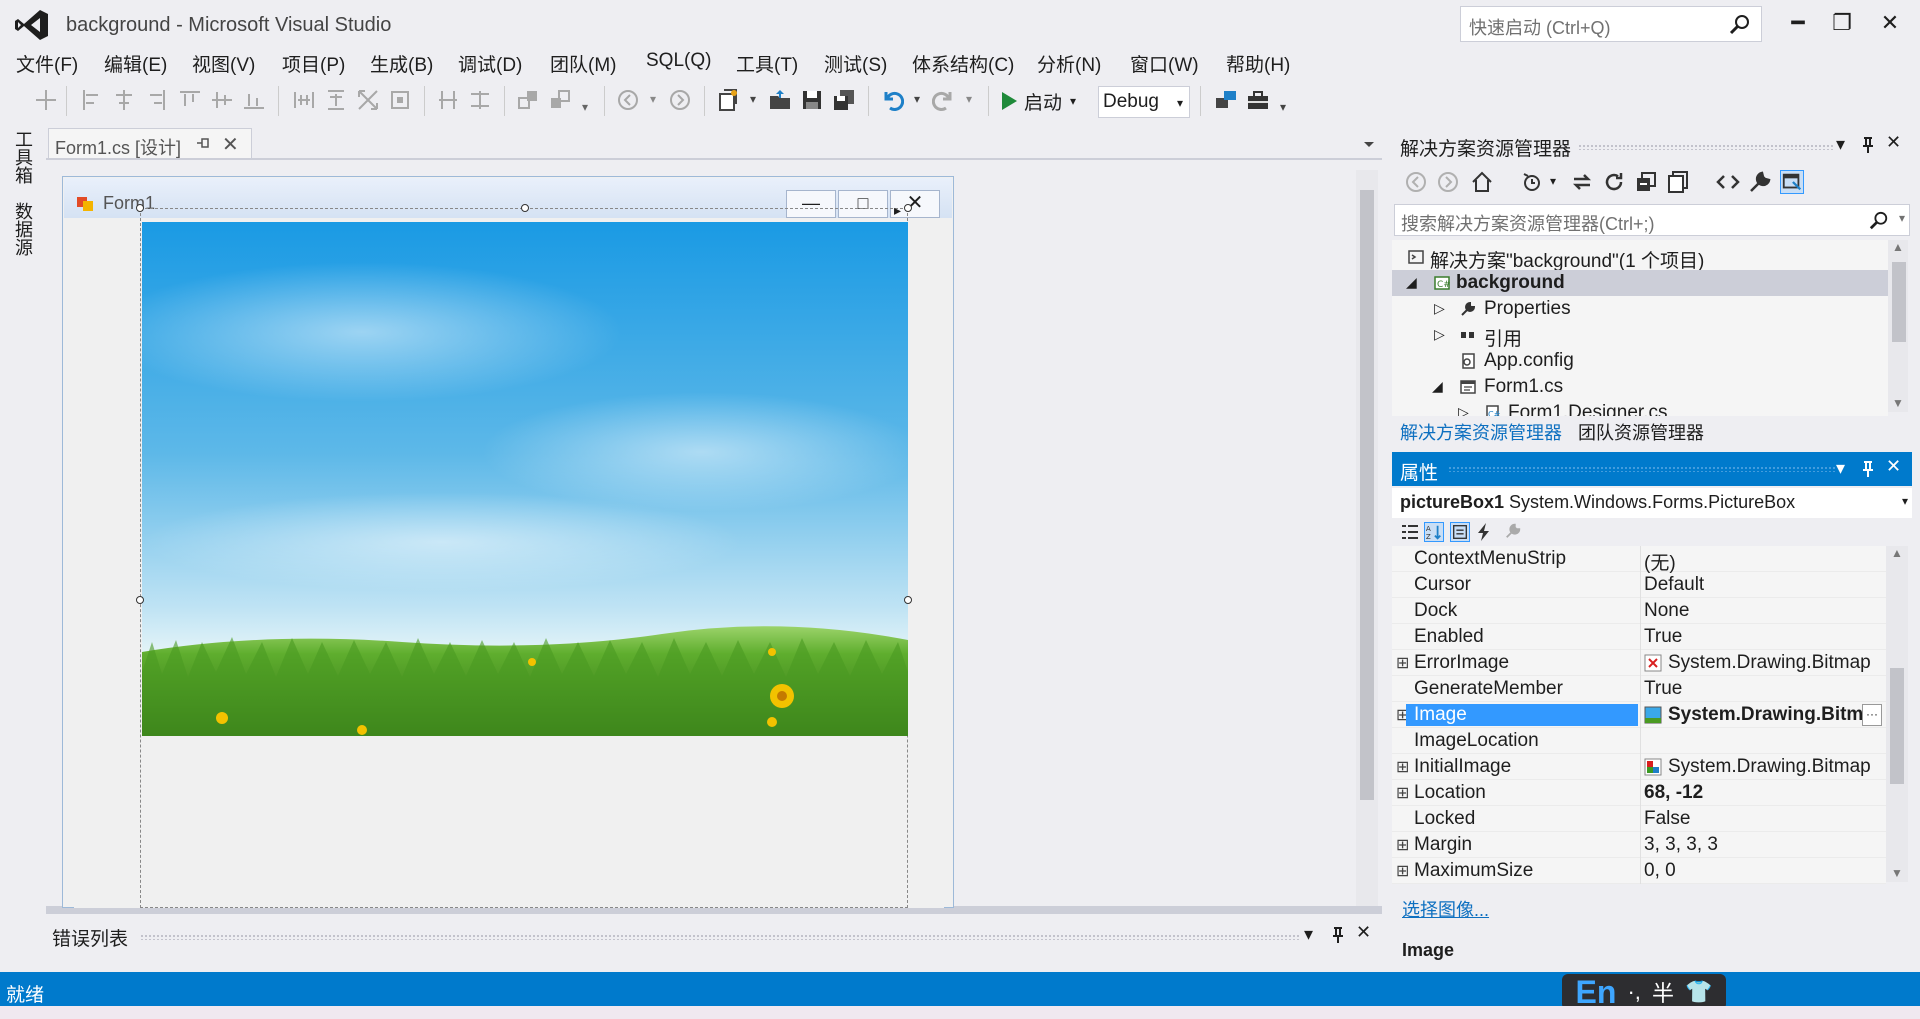 The width and height of the screenshot is (1920, 1019). What do you see at coordinates (1639, 560) in the screenshot?
I see `property-row-contextmenustrip: ContextMenuStrip (无)` at bounding box center [1639, 560].